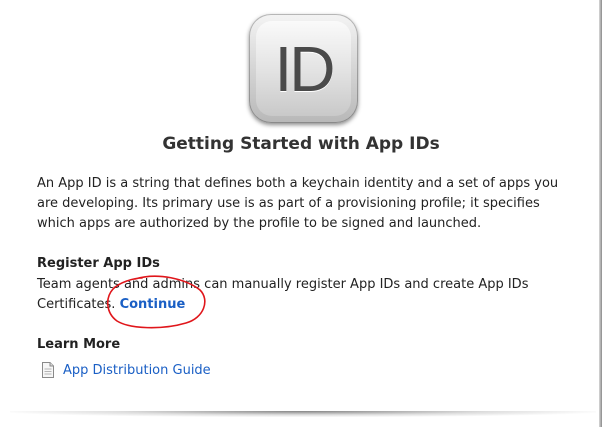 The width and height of the screenshot is (602, 427). Describe the element at coordinates (153, 304) in the screenshot. I see `continue-link: Continue` at that location.